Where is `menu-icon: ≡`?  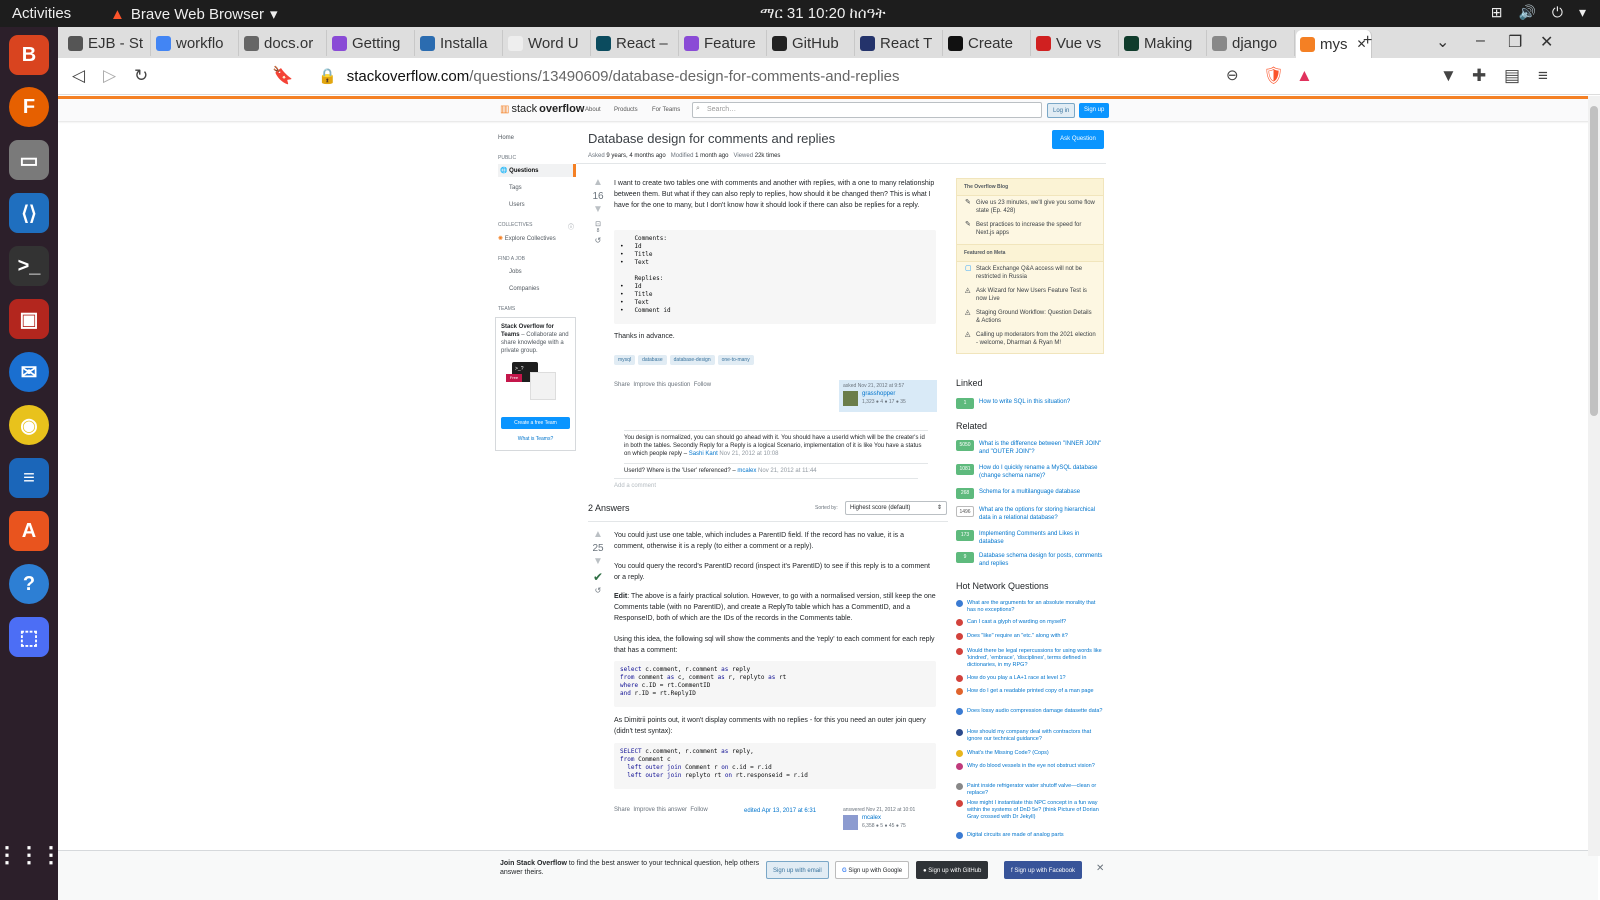
menu-icon: ≡ is located at coordinates (1543, 76).